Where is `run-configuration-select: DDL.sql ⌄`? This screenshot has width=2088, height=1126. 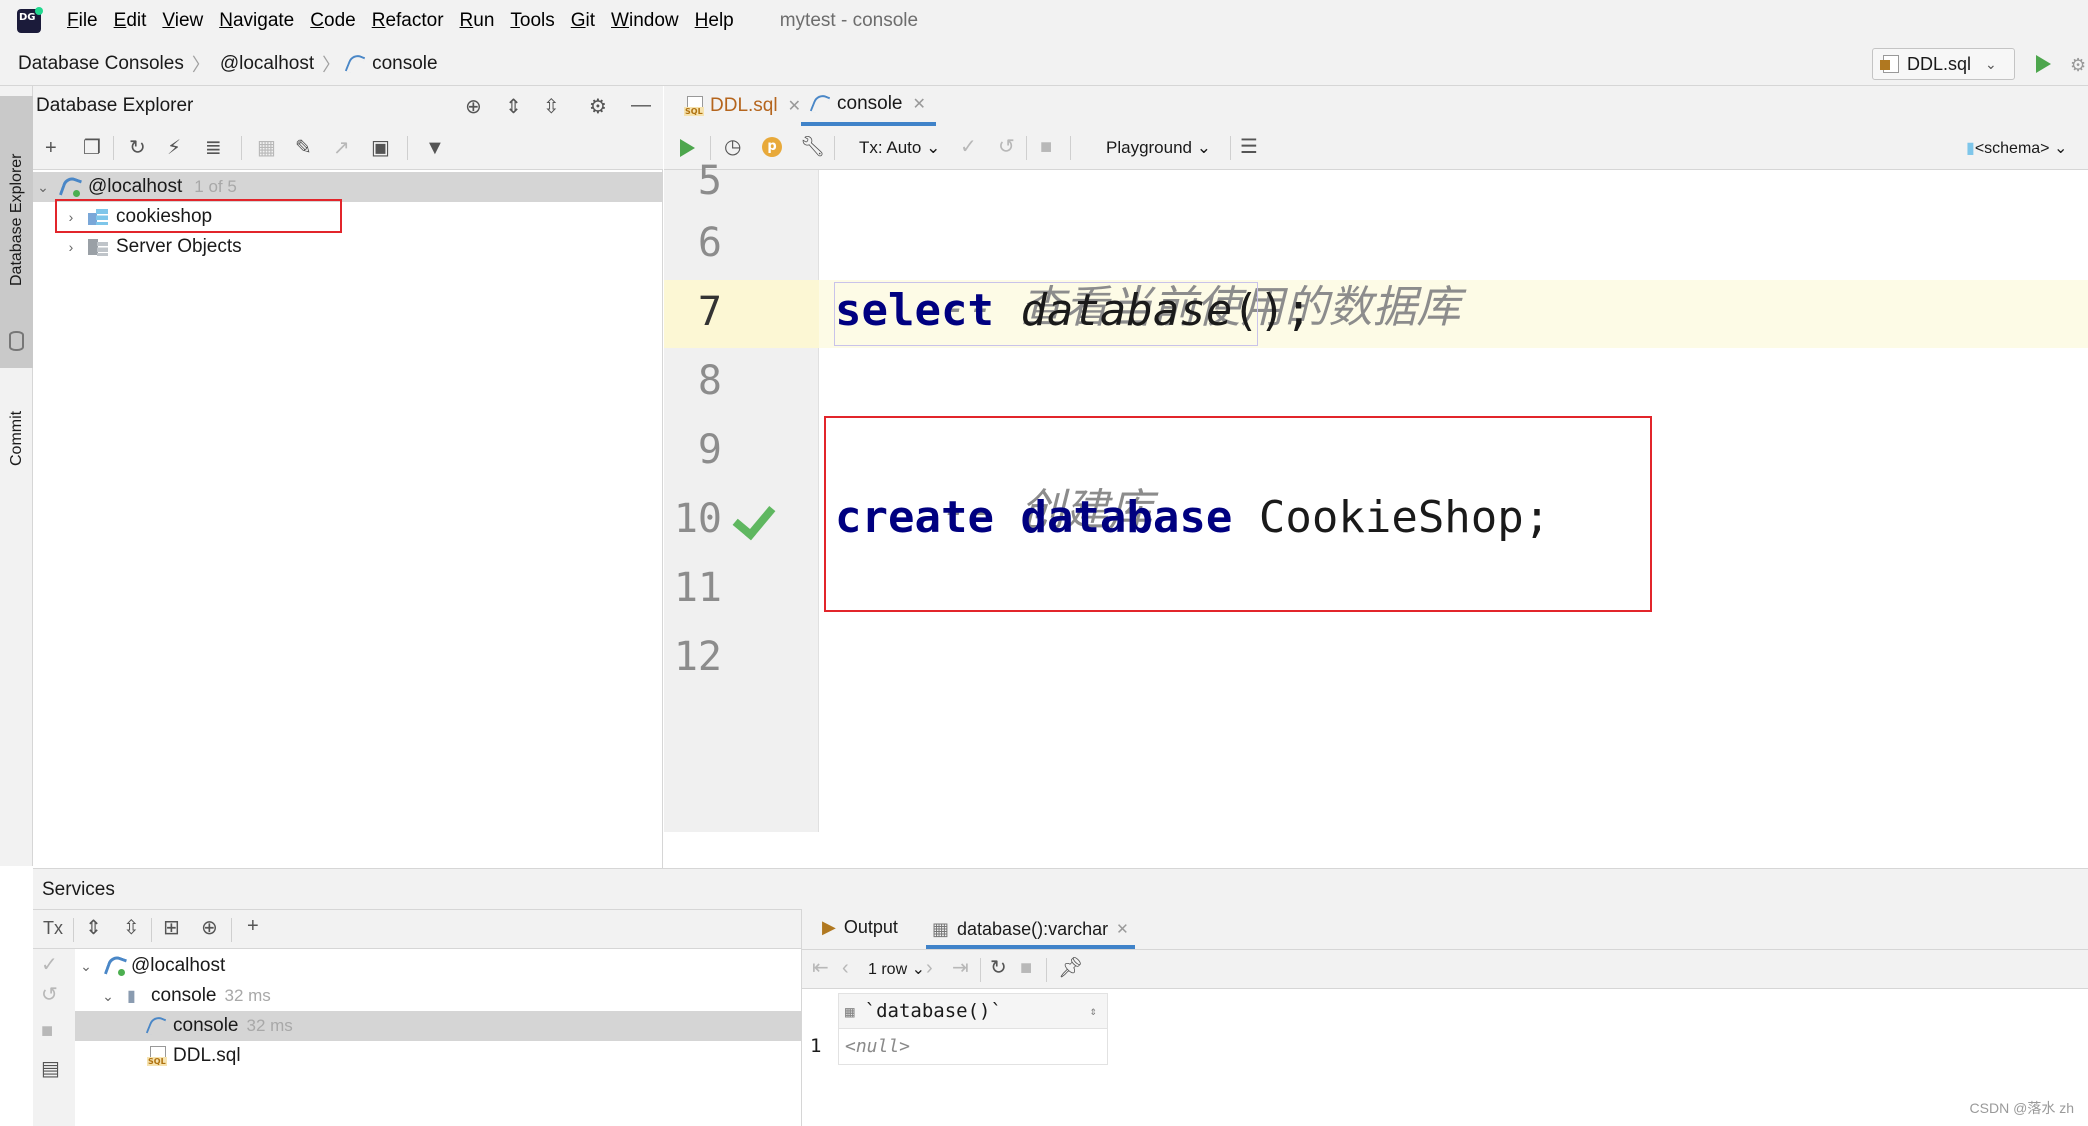
run-configuration-select: DDL.sql ⌄ is located at coordinates (1943, 64).